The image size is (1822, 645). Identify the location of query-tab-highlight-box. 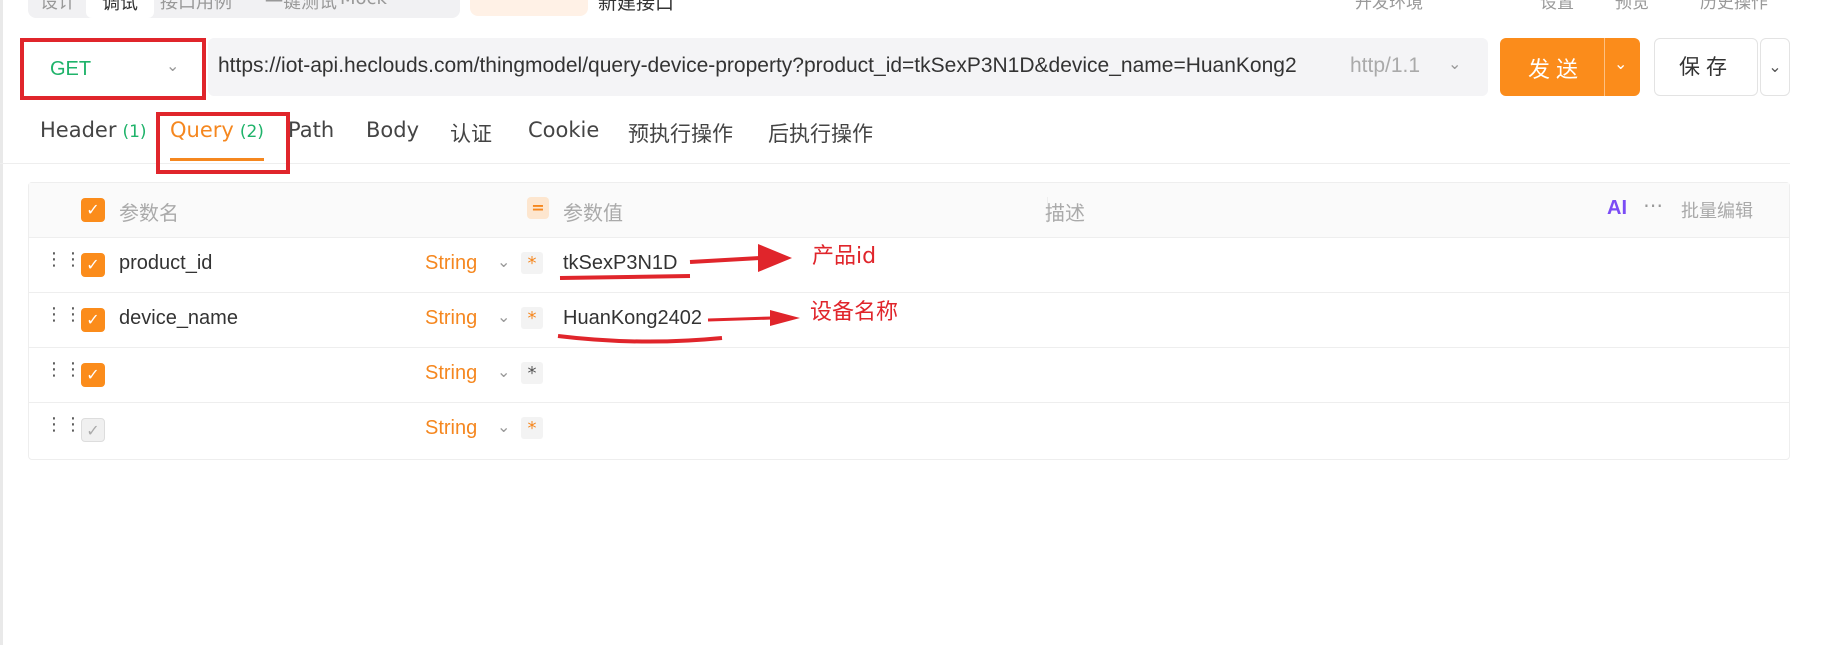
(223, 143).